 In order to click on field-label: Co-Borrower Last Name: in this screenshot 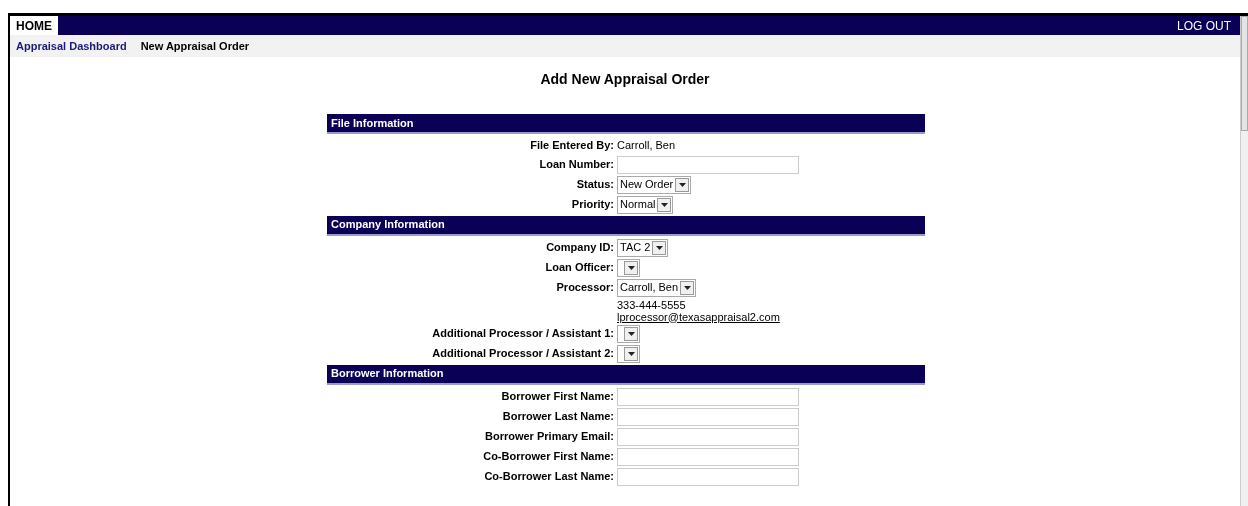, I will do `click(548, 477)`.